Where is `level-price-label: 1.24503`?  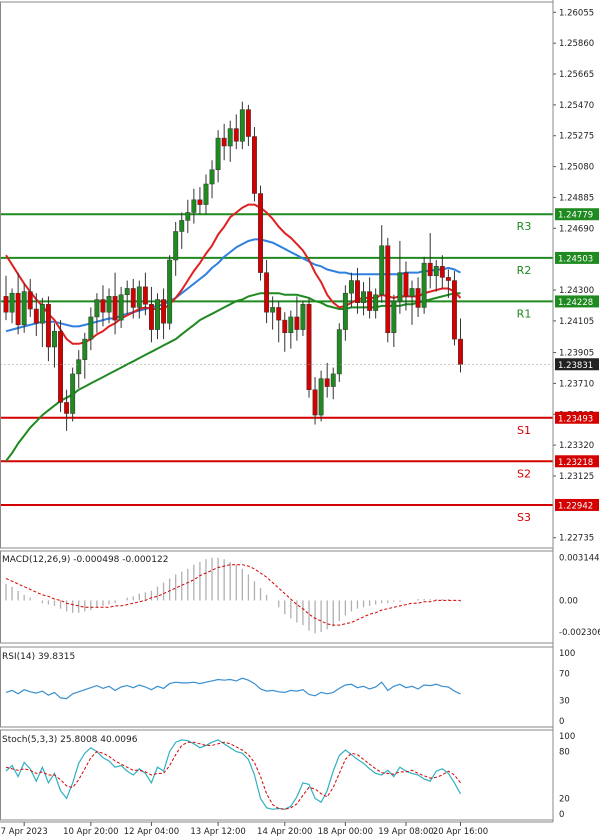
level-price-label: 1.24503 is located at coordinates (575, 259).